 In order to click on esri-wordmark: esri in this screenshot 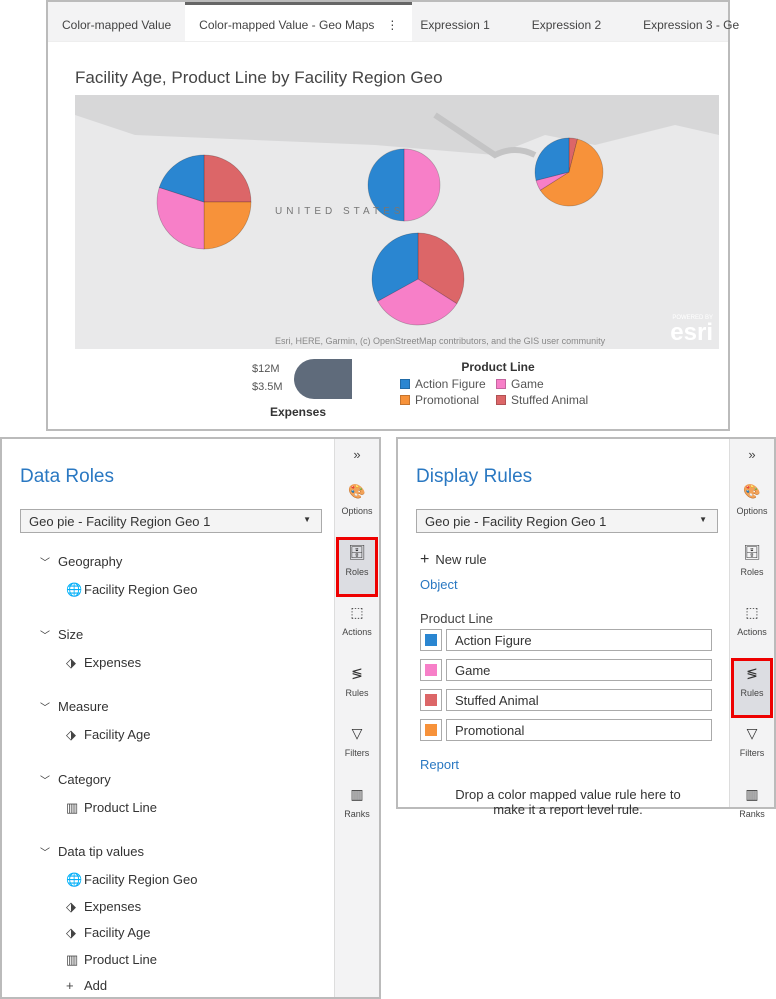, I will do `click(691, 332)`.